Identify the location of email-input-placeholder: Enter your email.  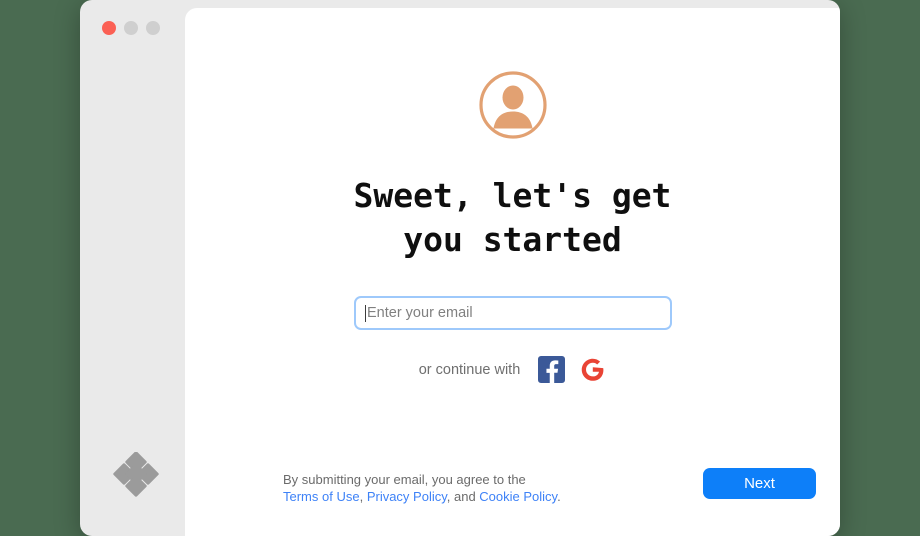
(420, 313).